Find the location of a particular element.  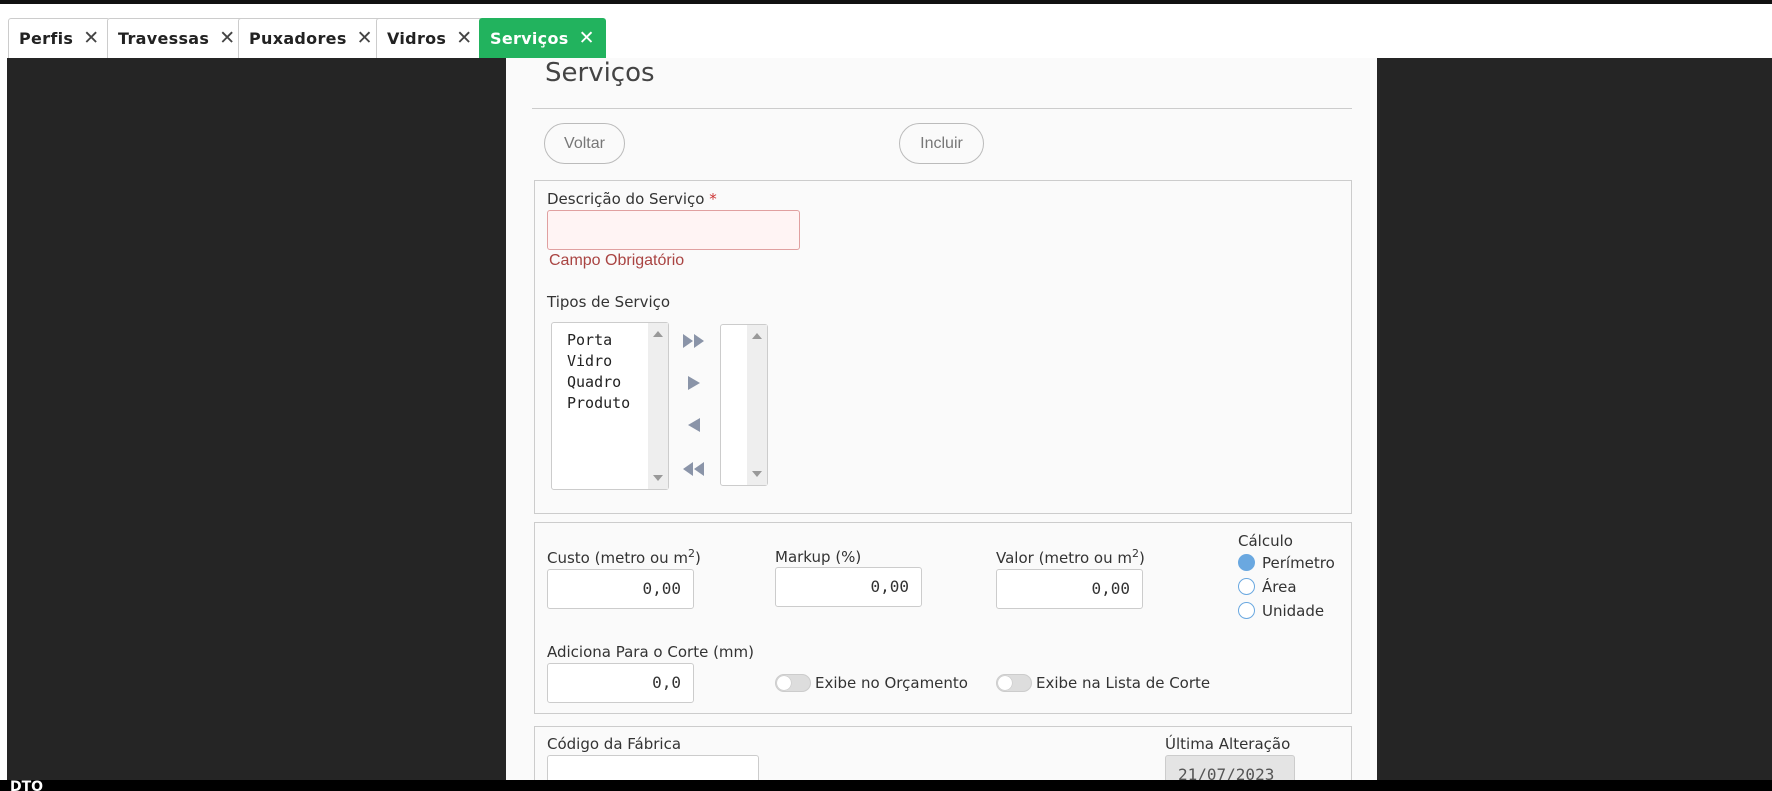

cost-label-text: Custo (metro ou m is located at coordinates (618, 558).